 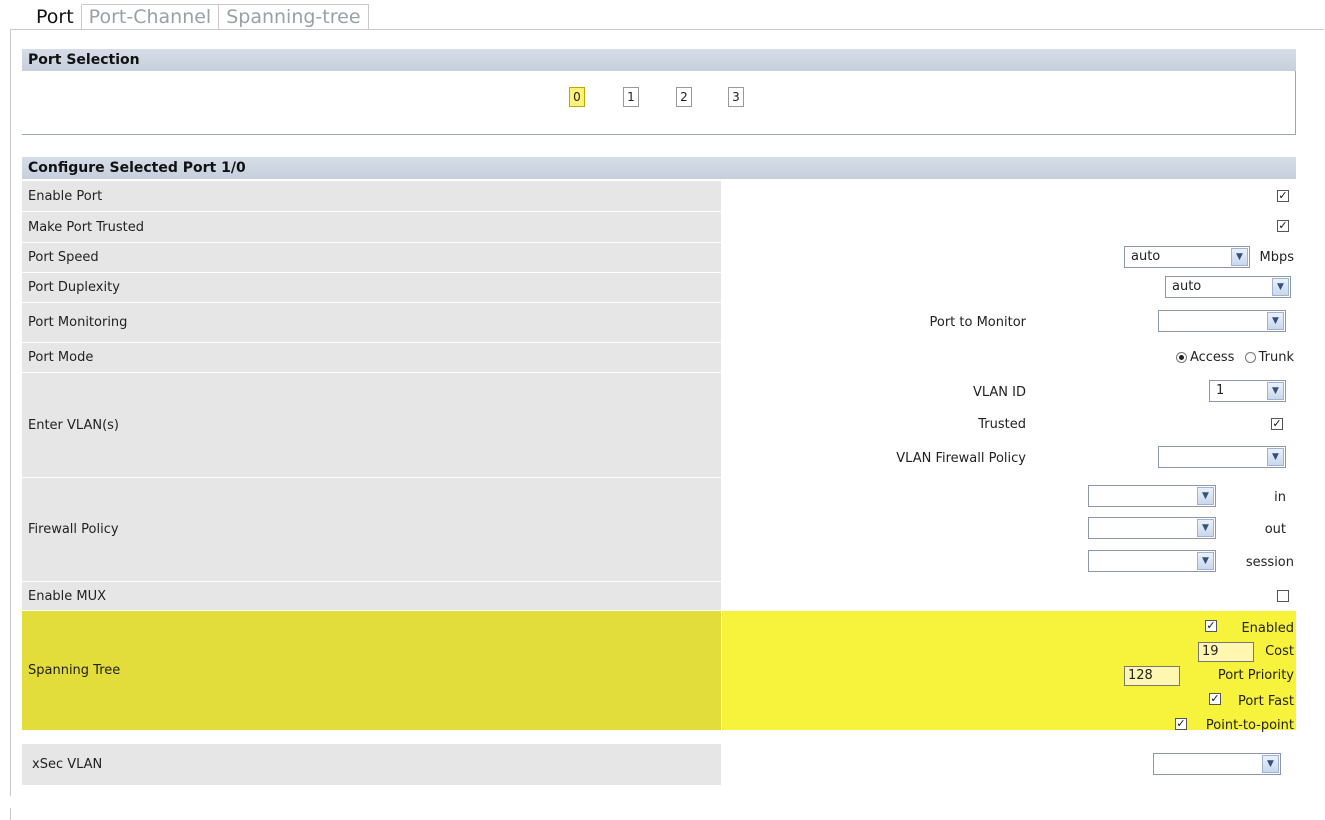 I want to click on port-speed-row: Port Speed auto ▼ Mbps, so click(x=659, y=258).